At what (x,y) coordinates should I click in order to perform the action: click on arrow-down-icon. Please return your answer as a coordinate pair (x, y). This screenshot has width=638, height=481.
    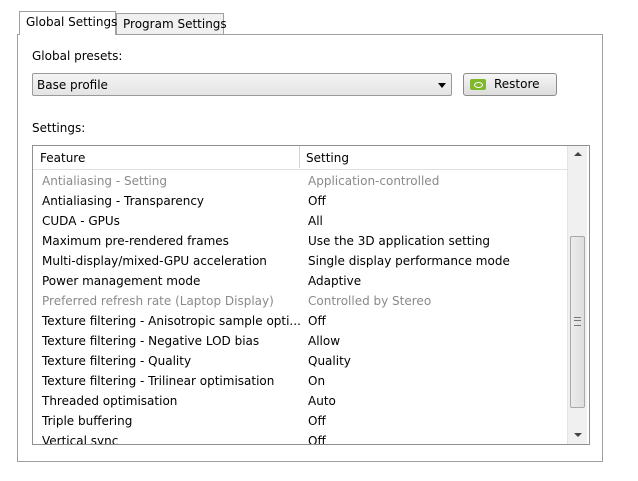
    Looking at the image, I should click on (577, 435).